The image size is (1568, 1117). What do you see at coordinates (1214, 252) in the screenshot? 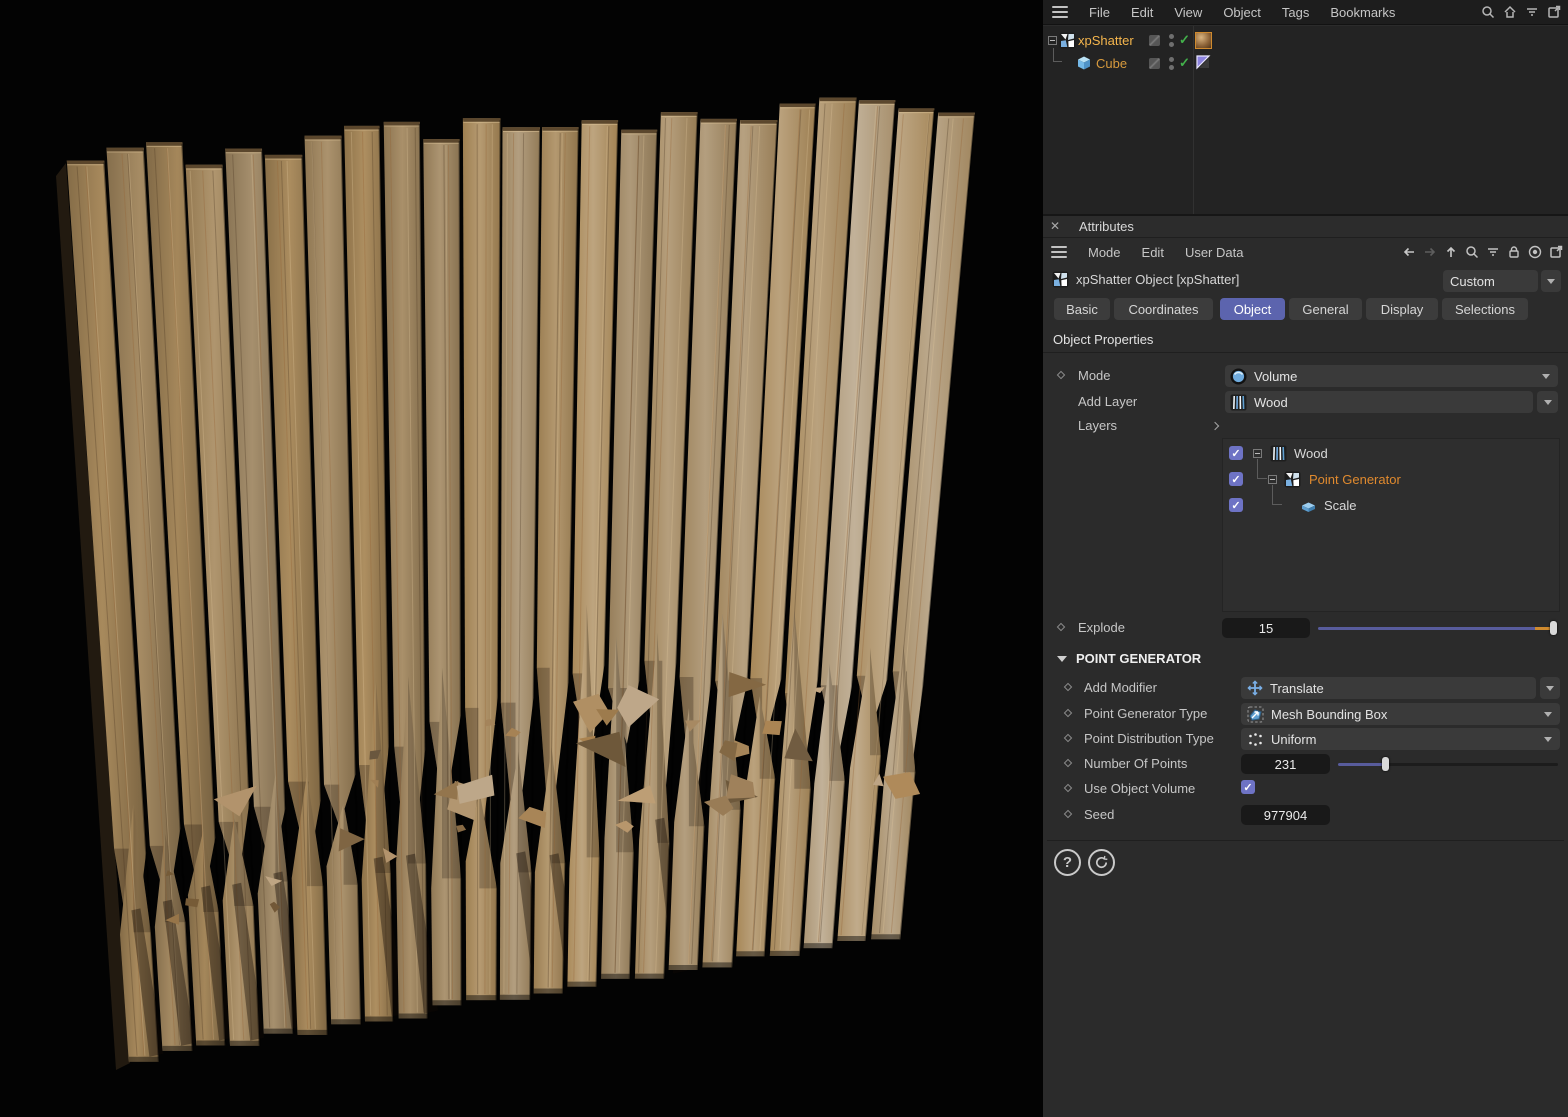
I see `attr-menu-user-data: User Data` at bounding box center [1214, 252].